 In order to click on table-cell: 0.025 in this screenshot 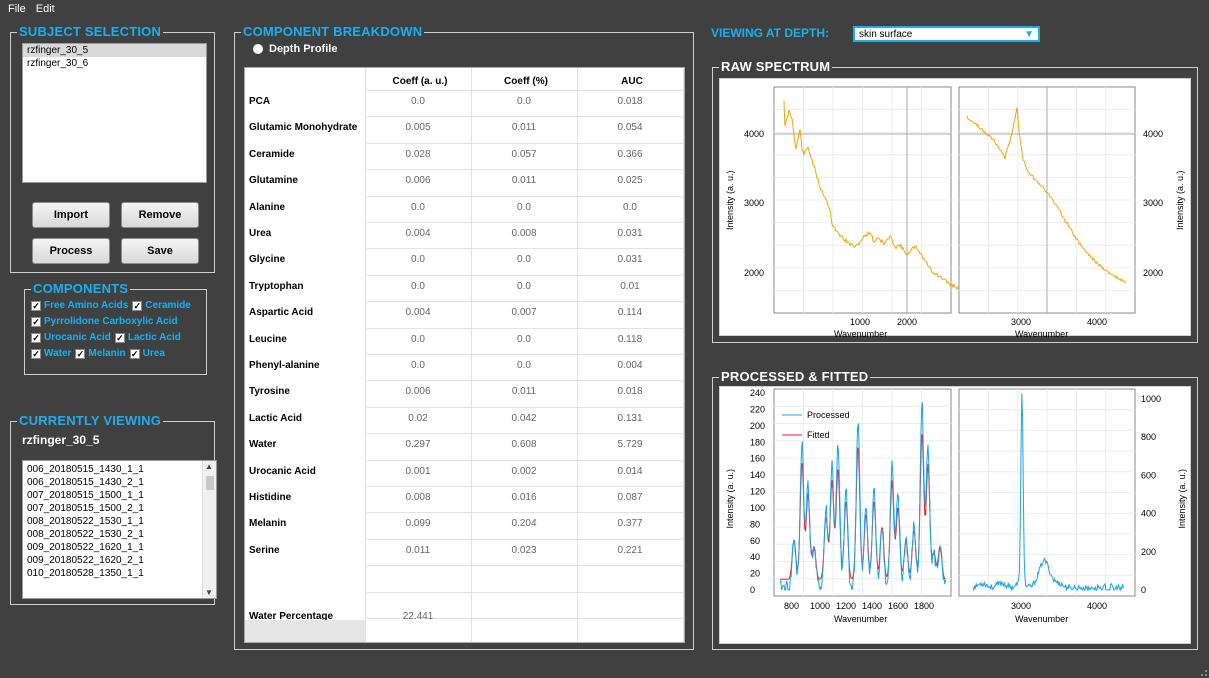, I will do `click(630, 180)`.